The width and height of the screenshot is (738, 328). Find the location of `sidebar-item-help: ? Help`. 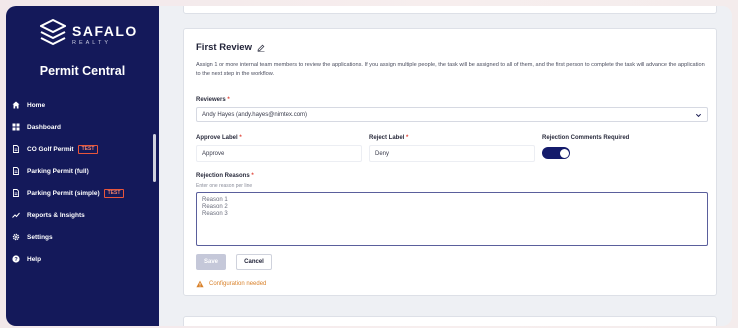

sidebar-item-help: ? Help is located at coordinates (82, 259).